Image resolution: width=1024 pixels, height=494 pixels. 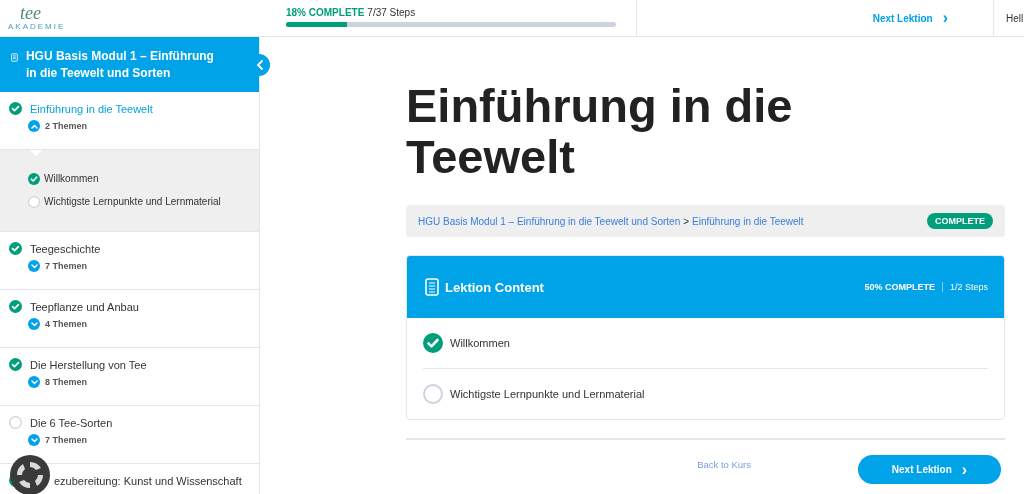 I want to click on lesson-link: Teegeschichte, so click(x=65, y=248).